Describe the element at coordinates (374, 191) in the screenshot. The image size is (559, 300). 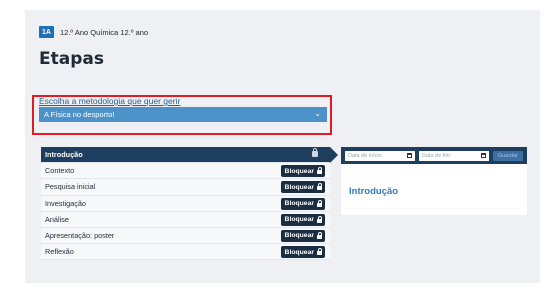
I see `stage-detail-title: Introdução` at that location.